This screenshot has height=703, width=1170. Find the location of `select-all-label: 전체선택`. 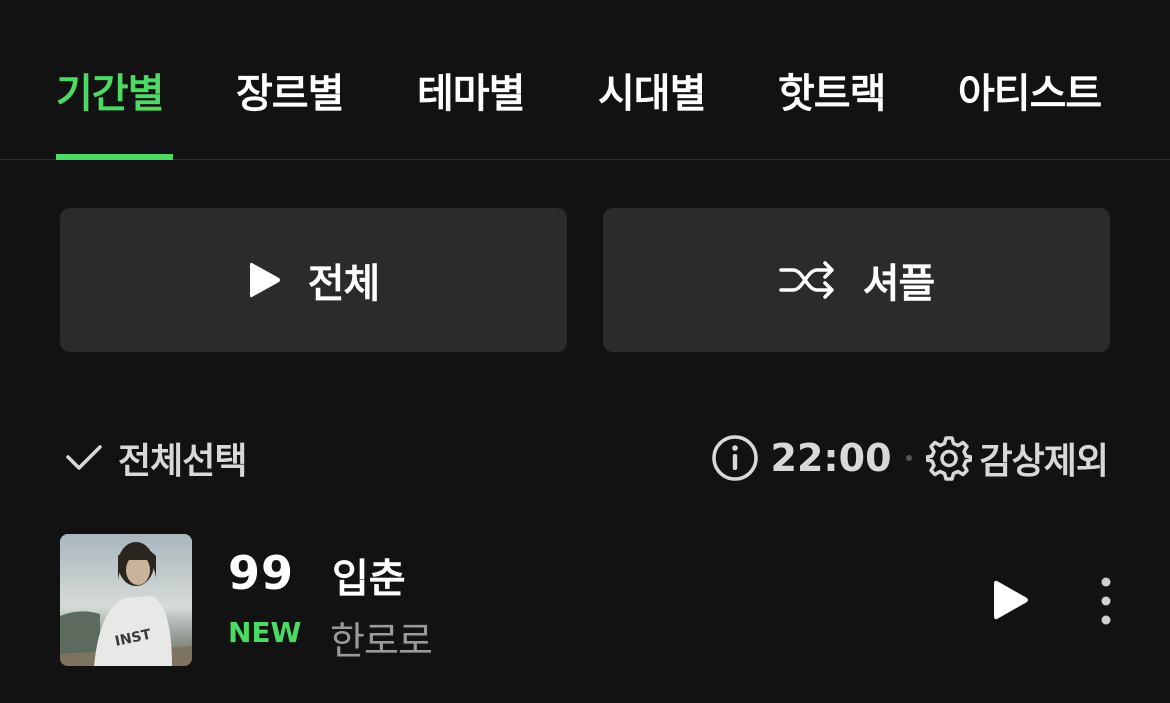

select-all-label: 전체선택 is located at coordinates (182, 461).